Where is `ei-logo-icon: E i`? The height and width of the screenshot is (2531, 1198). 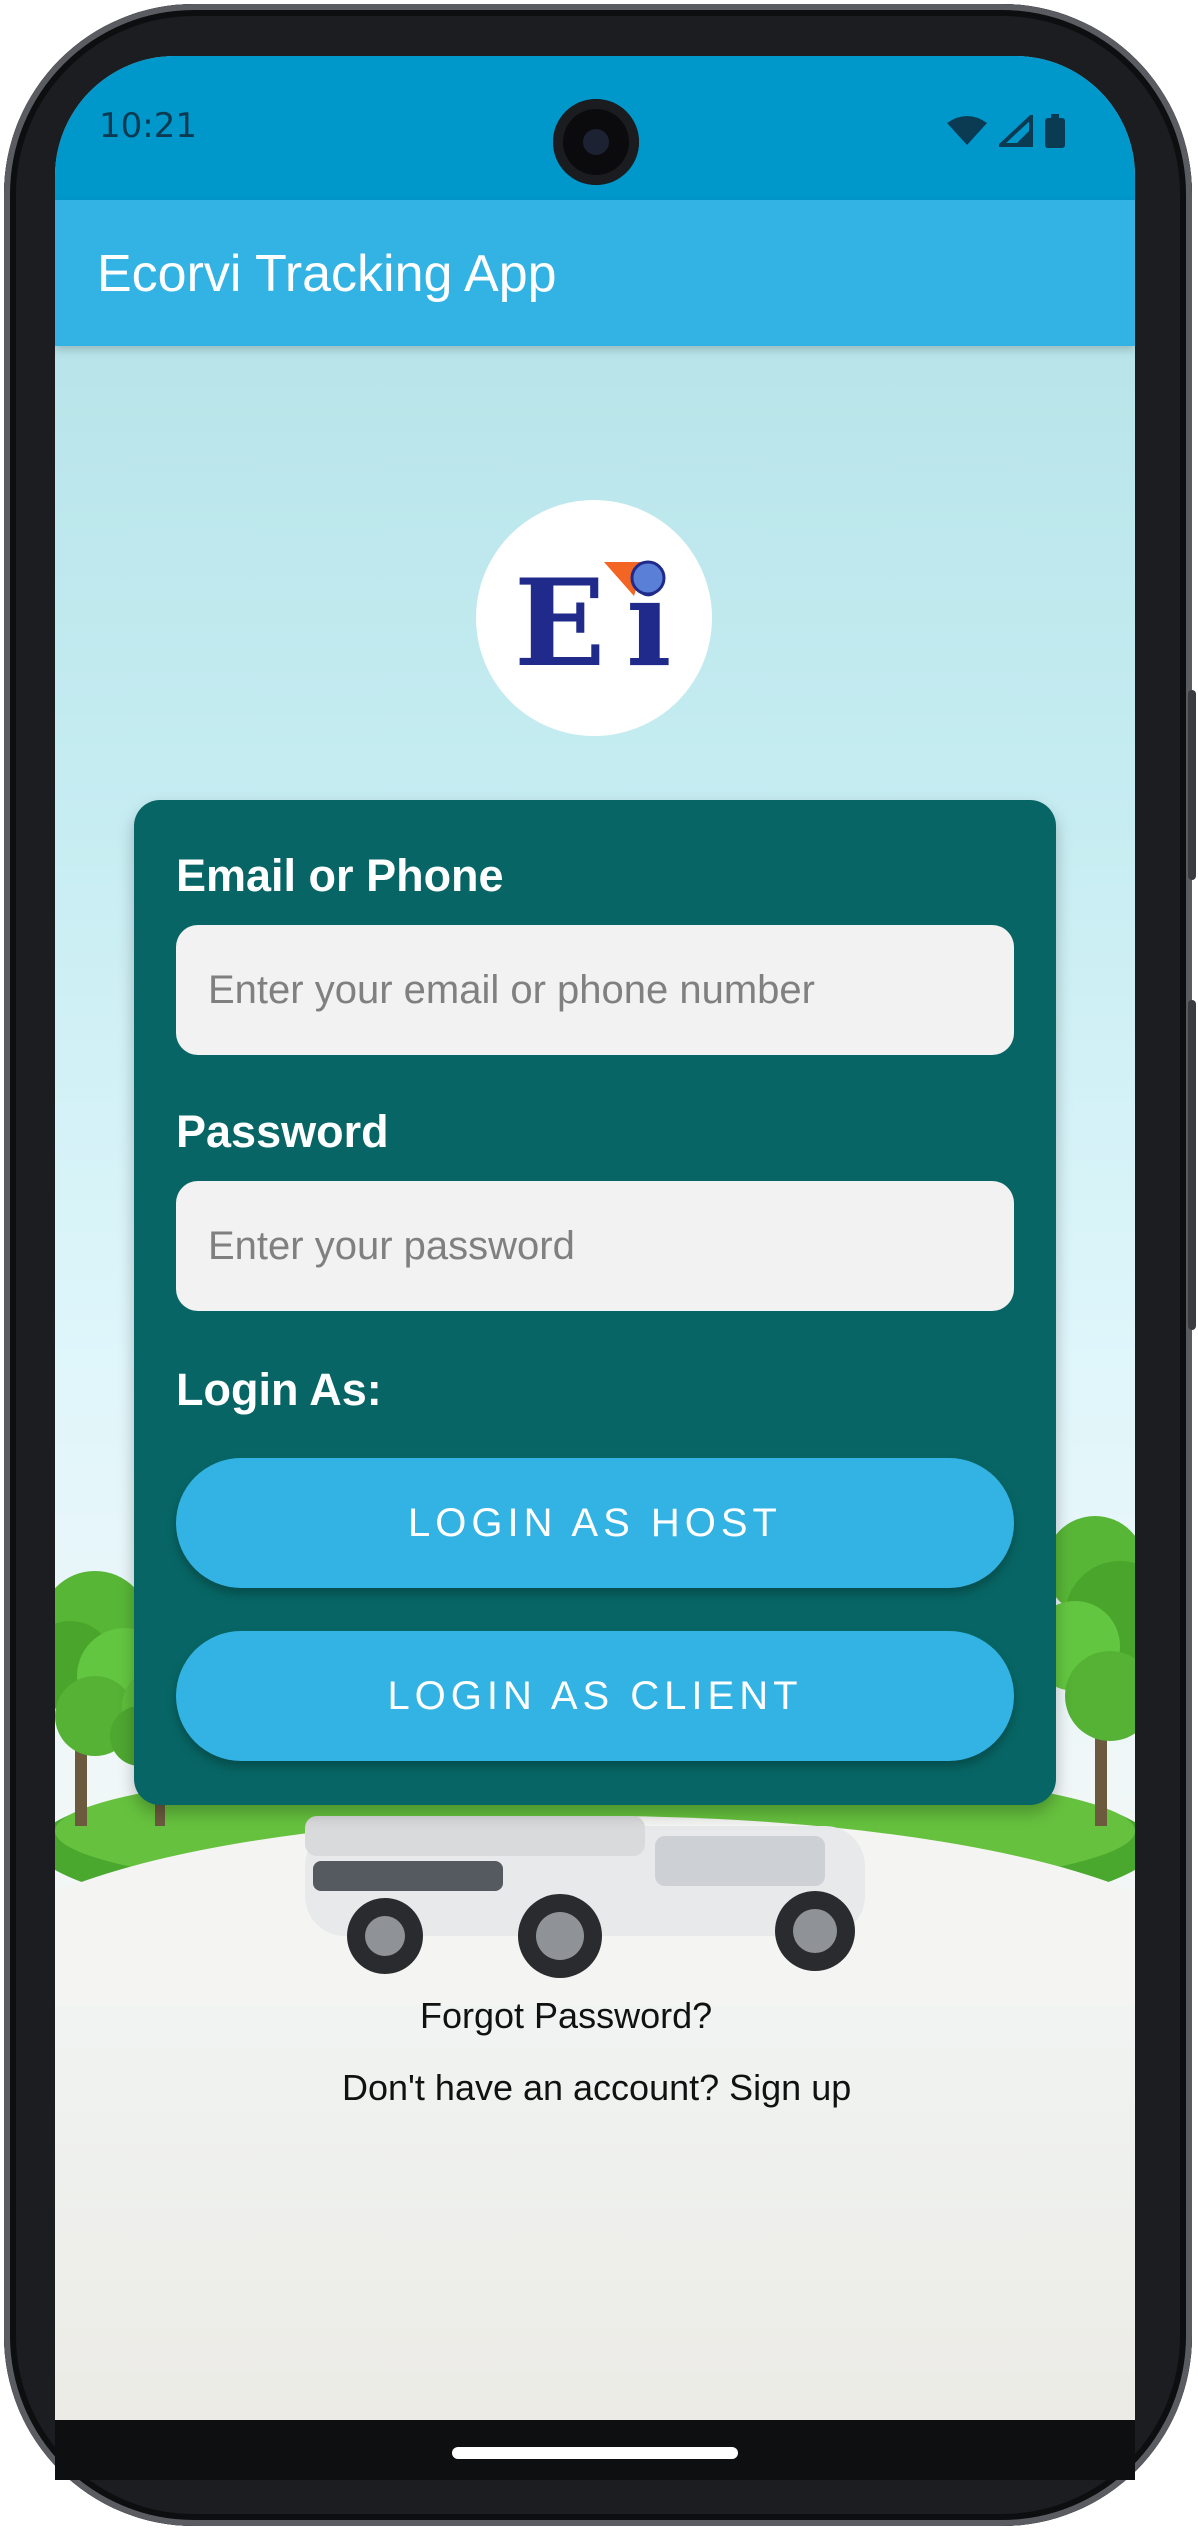
ei-logo-icon: E i is located at coordinates (593, 623).